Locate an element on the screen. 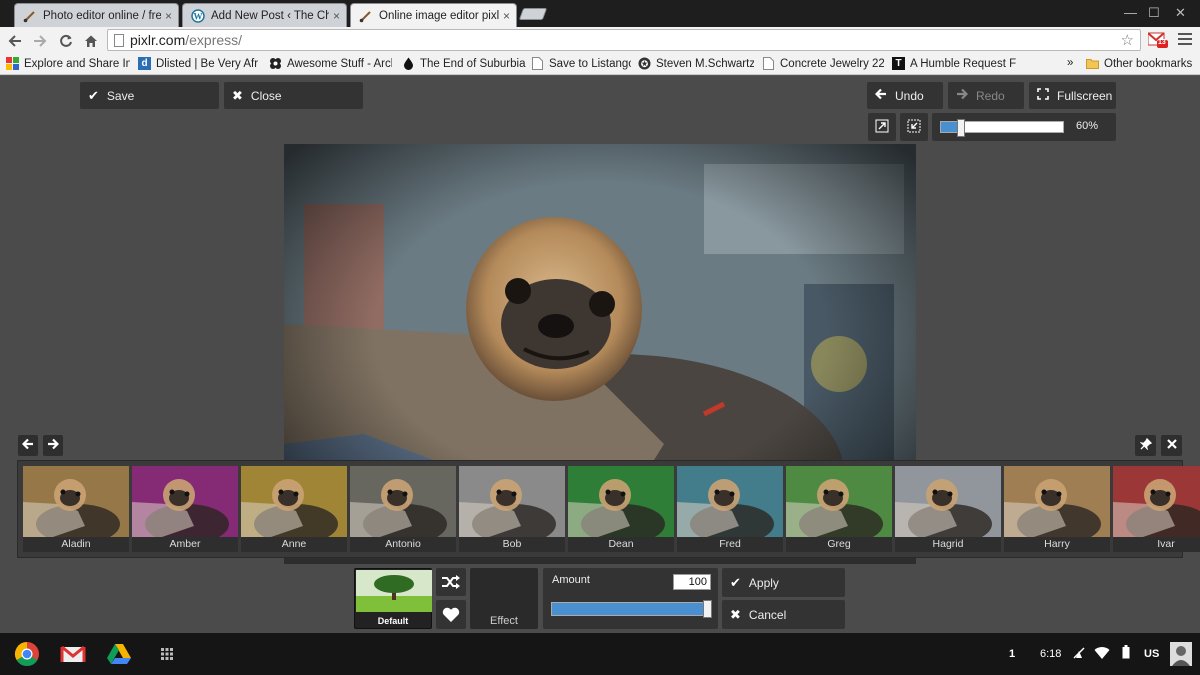 This screenshot has width=1200, height=675. tab-photo-editor: Photo editor online / free × is located at coordinates (96, 15).